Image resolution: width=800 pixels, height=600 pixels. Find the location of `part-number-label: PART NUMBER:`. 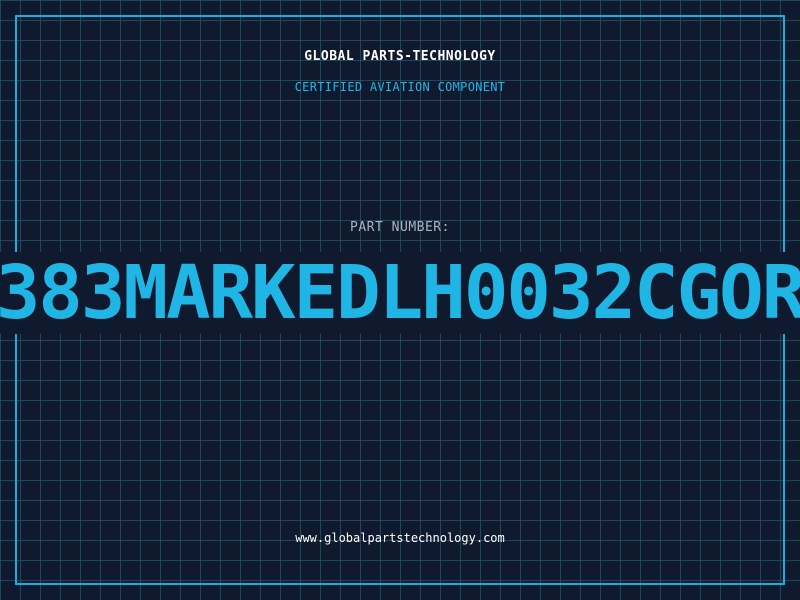

part-number-label: PART NUMBER: is located at coordinates (400, 227).